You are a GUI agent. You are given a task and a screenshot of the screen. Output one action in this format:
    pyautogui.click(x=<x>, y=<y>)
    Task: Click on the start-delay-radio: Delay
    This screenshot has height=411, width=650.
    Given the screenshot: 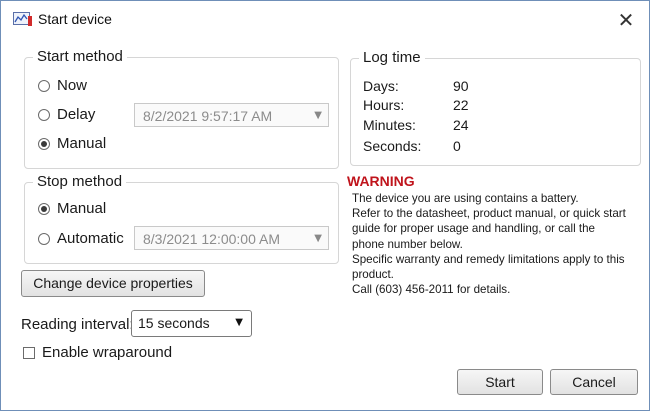 What is the action you would take?
    pyautogui.click(x=66, y=114)
    